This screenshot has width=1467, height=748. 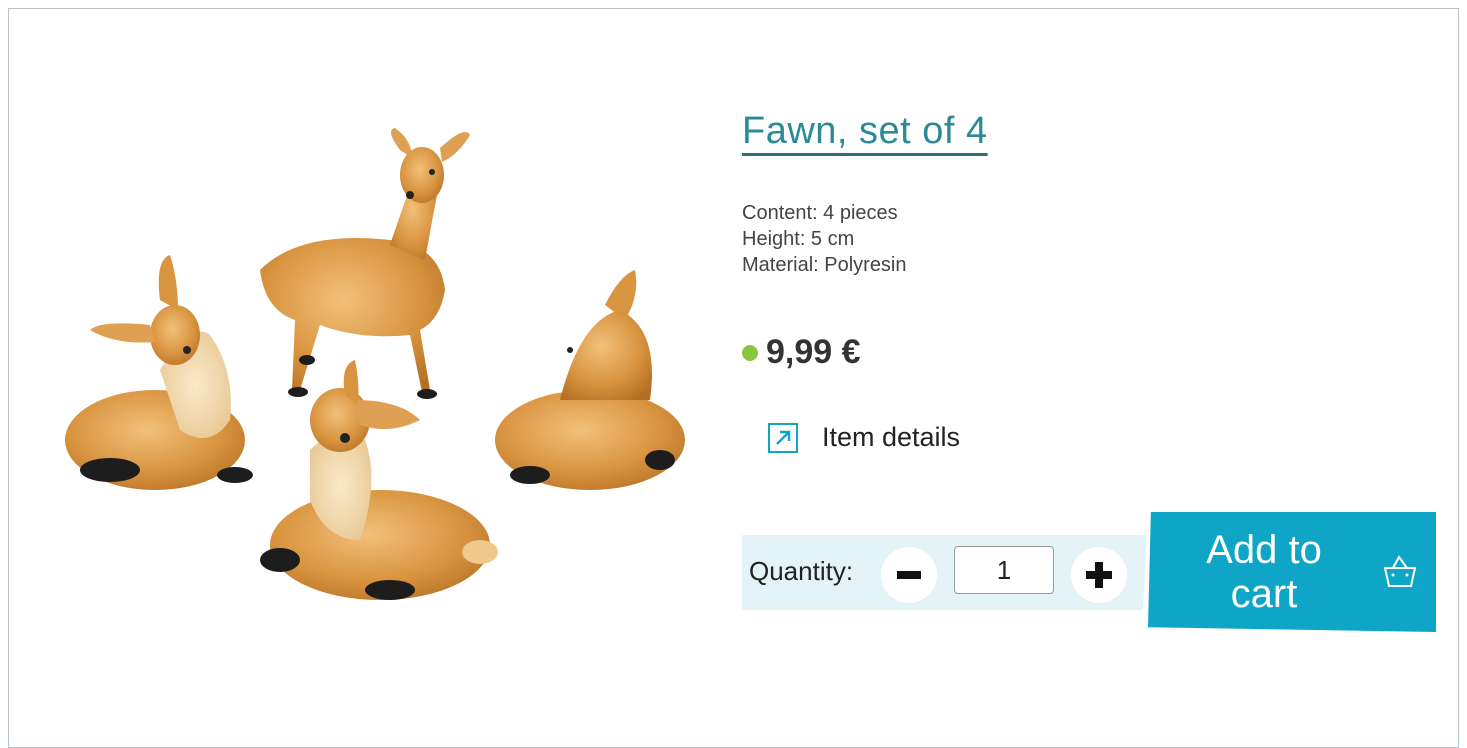 I want to click on quantity-increase-button, so click(x=1099, y=575).